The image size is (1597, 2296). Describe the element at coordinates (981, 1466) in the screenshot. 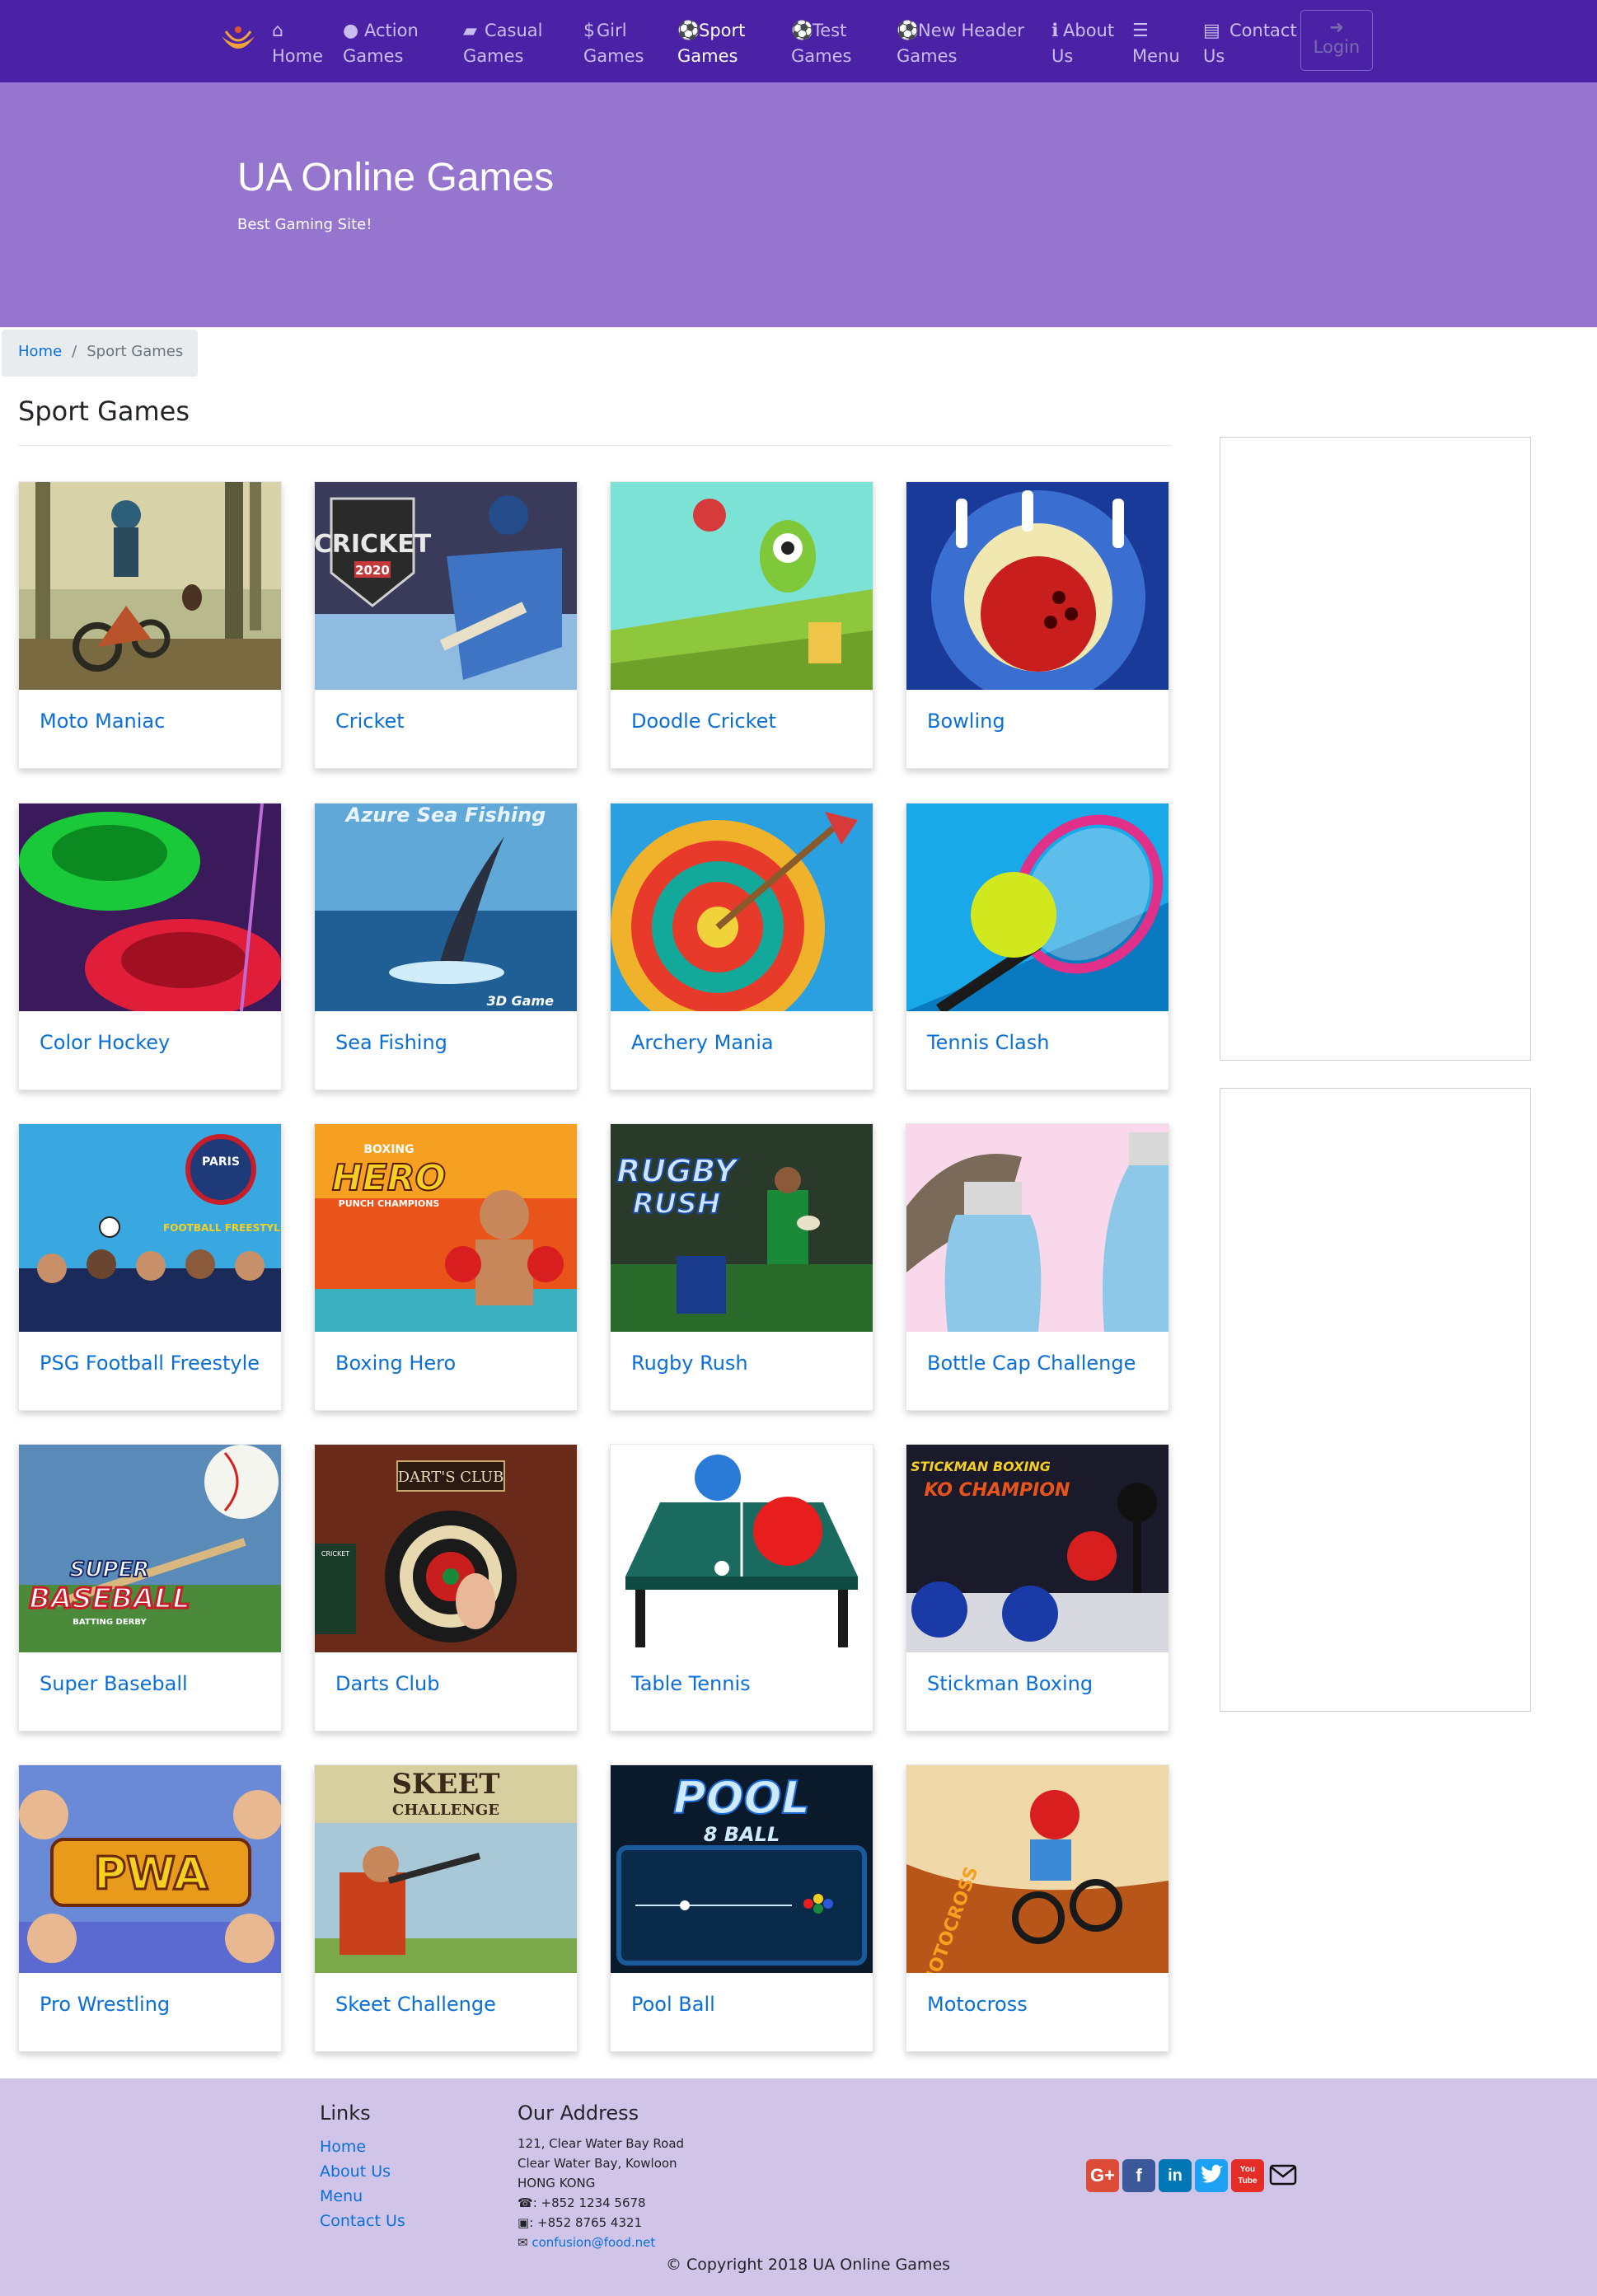

I see `thumb-text: STICKMAN BOXING` at that location.